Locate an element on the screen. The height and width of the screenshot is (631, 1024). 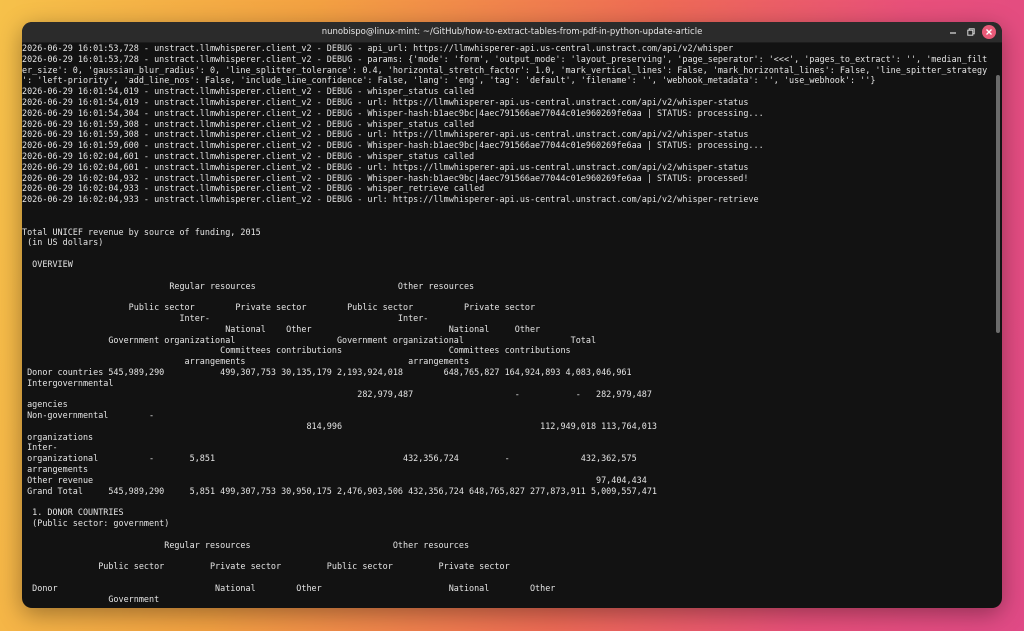
terminal-line: organizations is located at coordinates (58, 436).